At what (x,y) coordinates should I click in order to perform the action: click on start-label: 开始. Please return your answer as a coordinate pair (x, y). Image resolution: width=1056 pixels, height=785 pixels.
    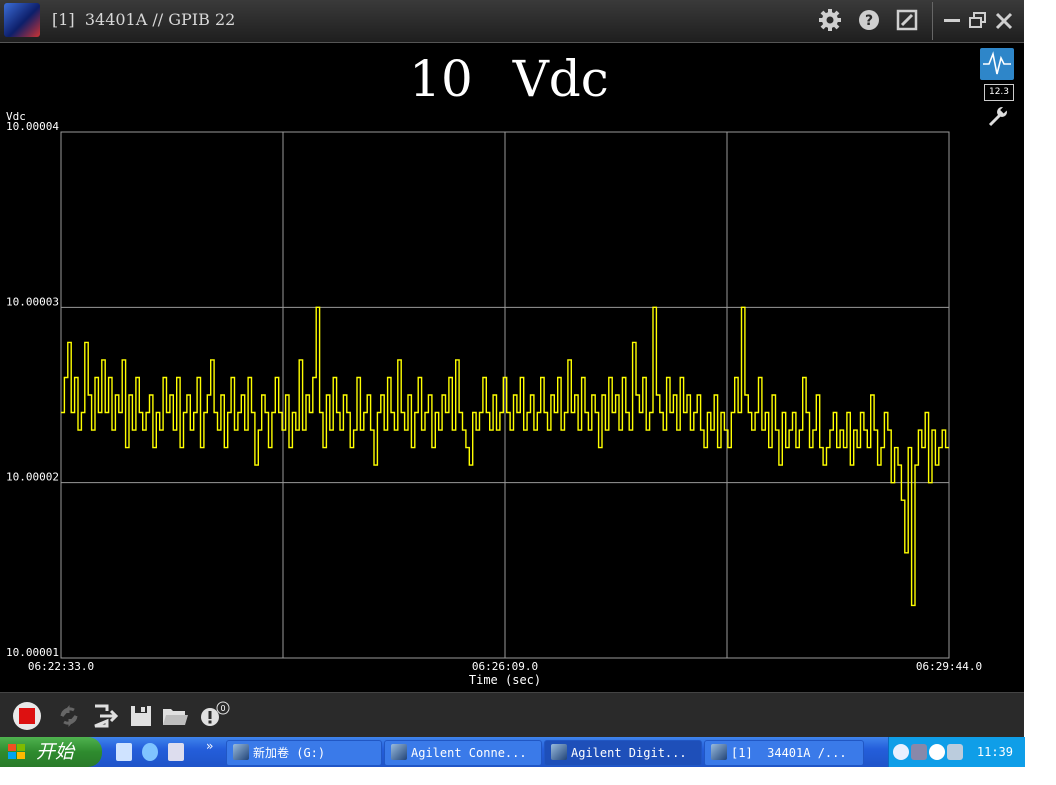
    Looking at the image, I should click on (55, 752).